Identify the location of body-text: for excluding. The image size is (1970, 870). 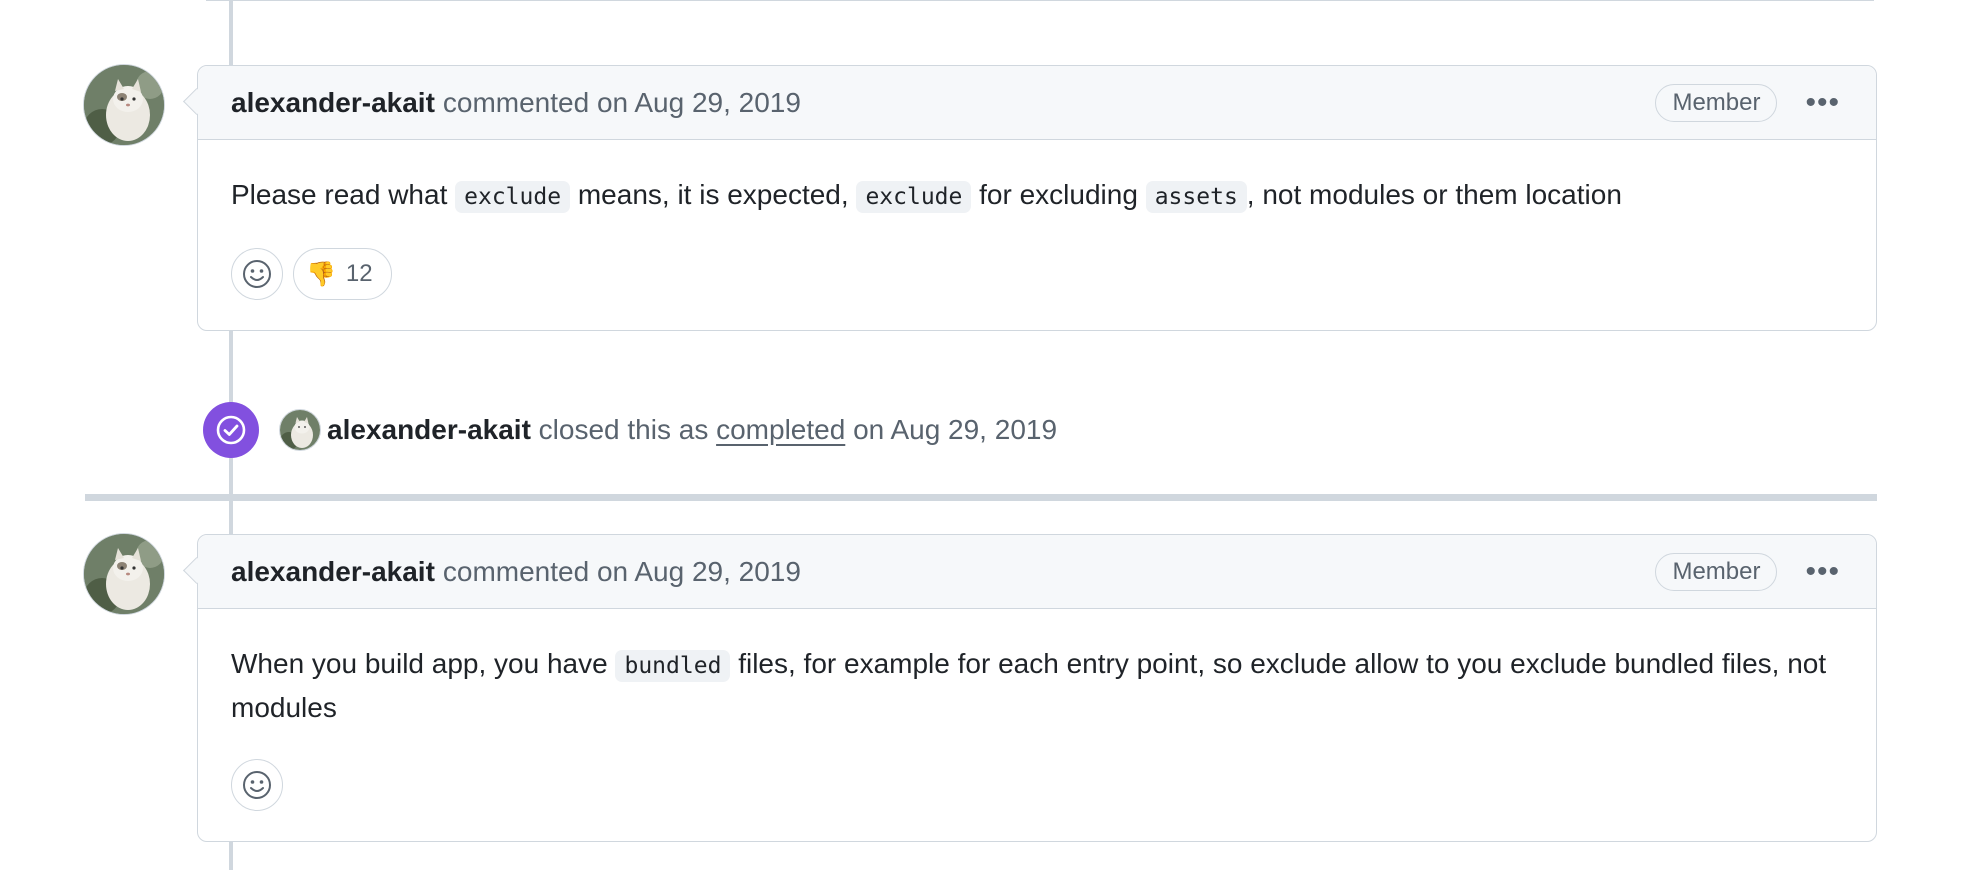
(1058, 194).